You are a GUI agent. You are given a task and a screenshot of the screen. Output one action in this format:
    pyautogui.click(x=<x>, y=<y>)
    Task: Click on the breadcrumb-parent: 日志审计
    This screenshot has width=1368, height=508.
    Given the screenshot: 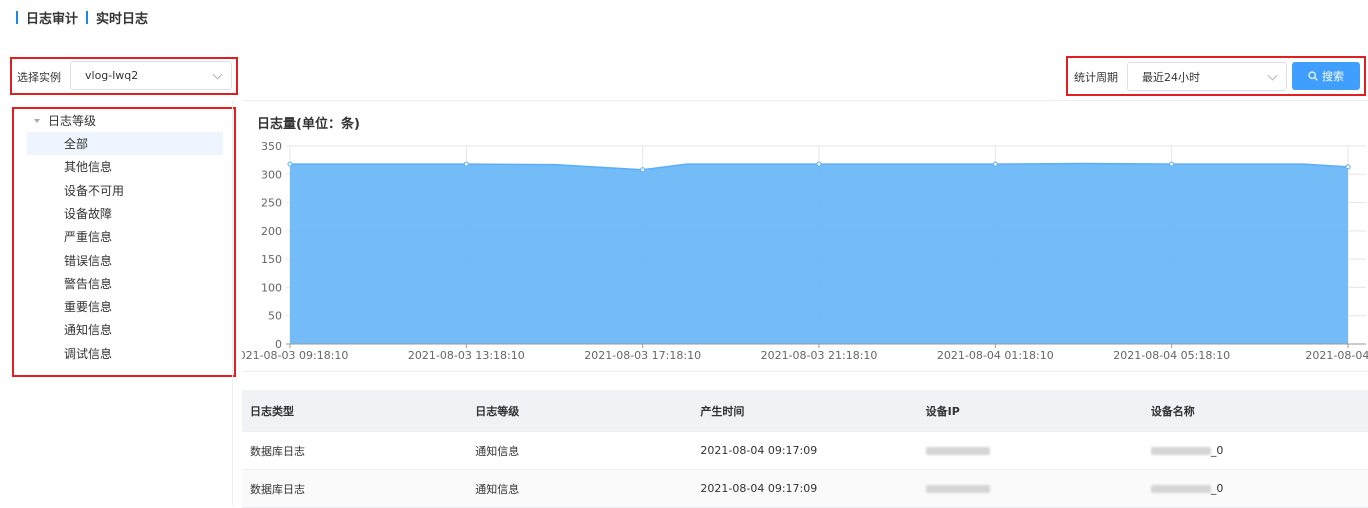 What is the action you would take?
    pyautogui.click(x=52, y=17)
    